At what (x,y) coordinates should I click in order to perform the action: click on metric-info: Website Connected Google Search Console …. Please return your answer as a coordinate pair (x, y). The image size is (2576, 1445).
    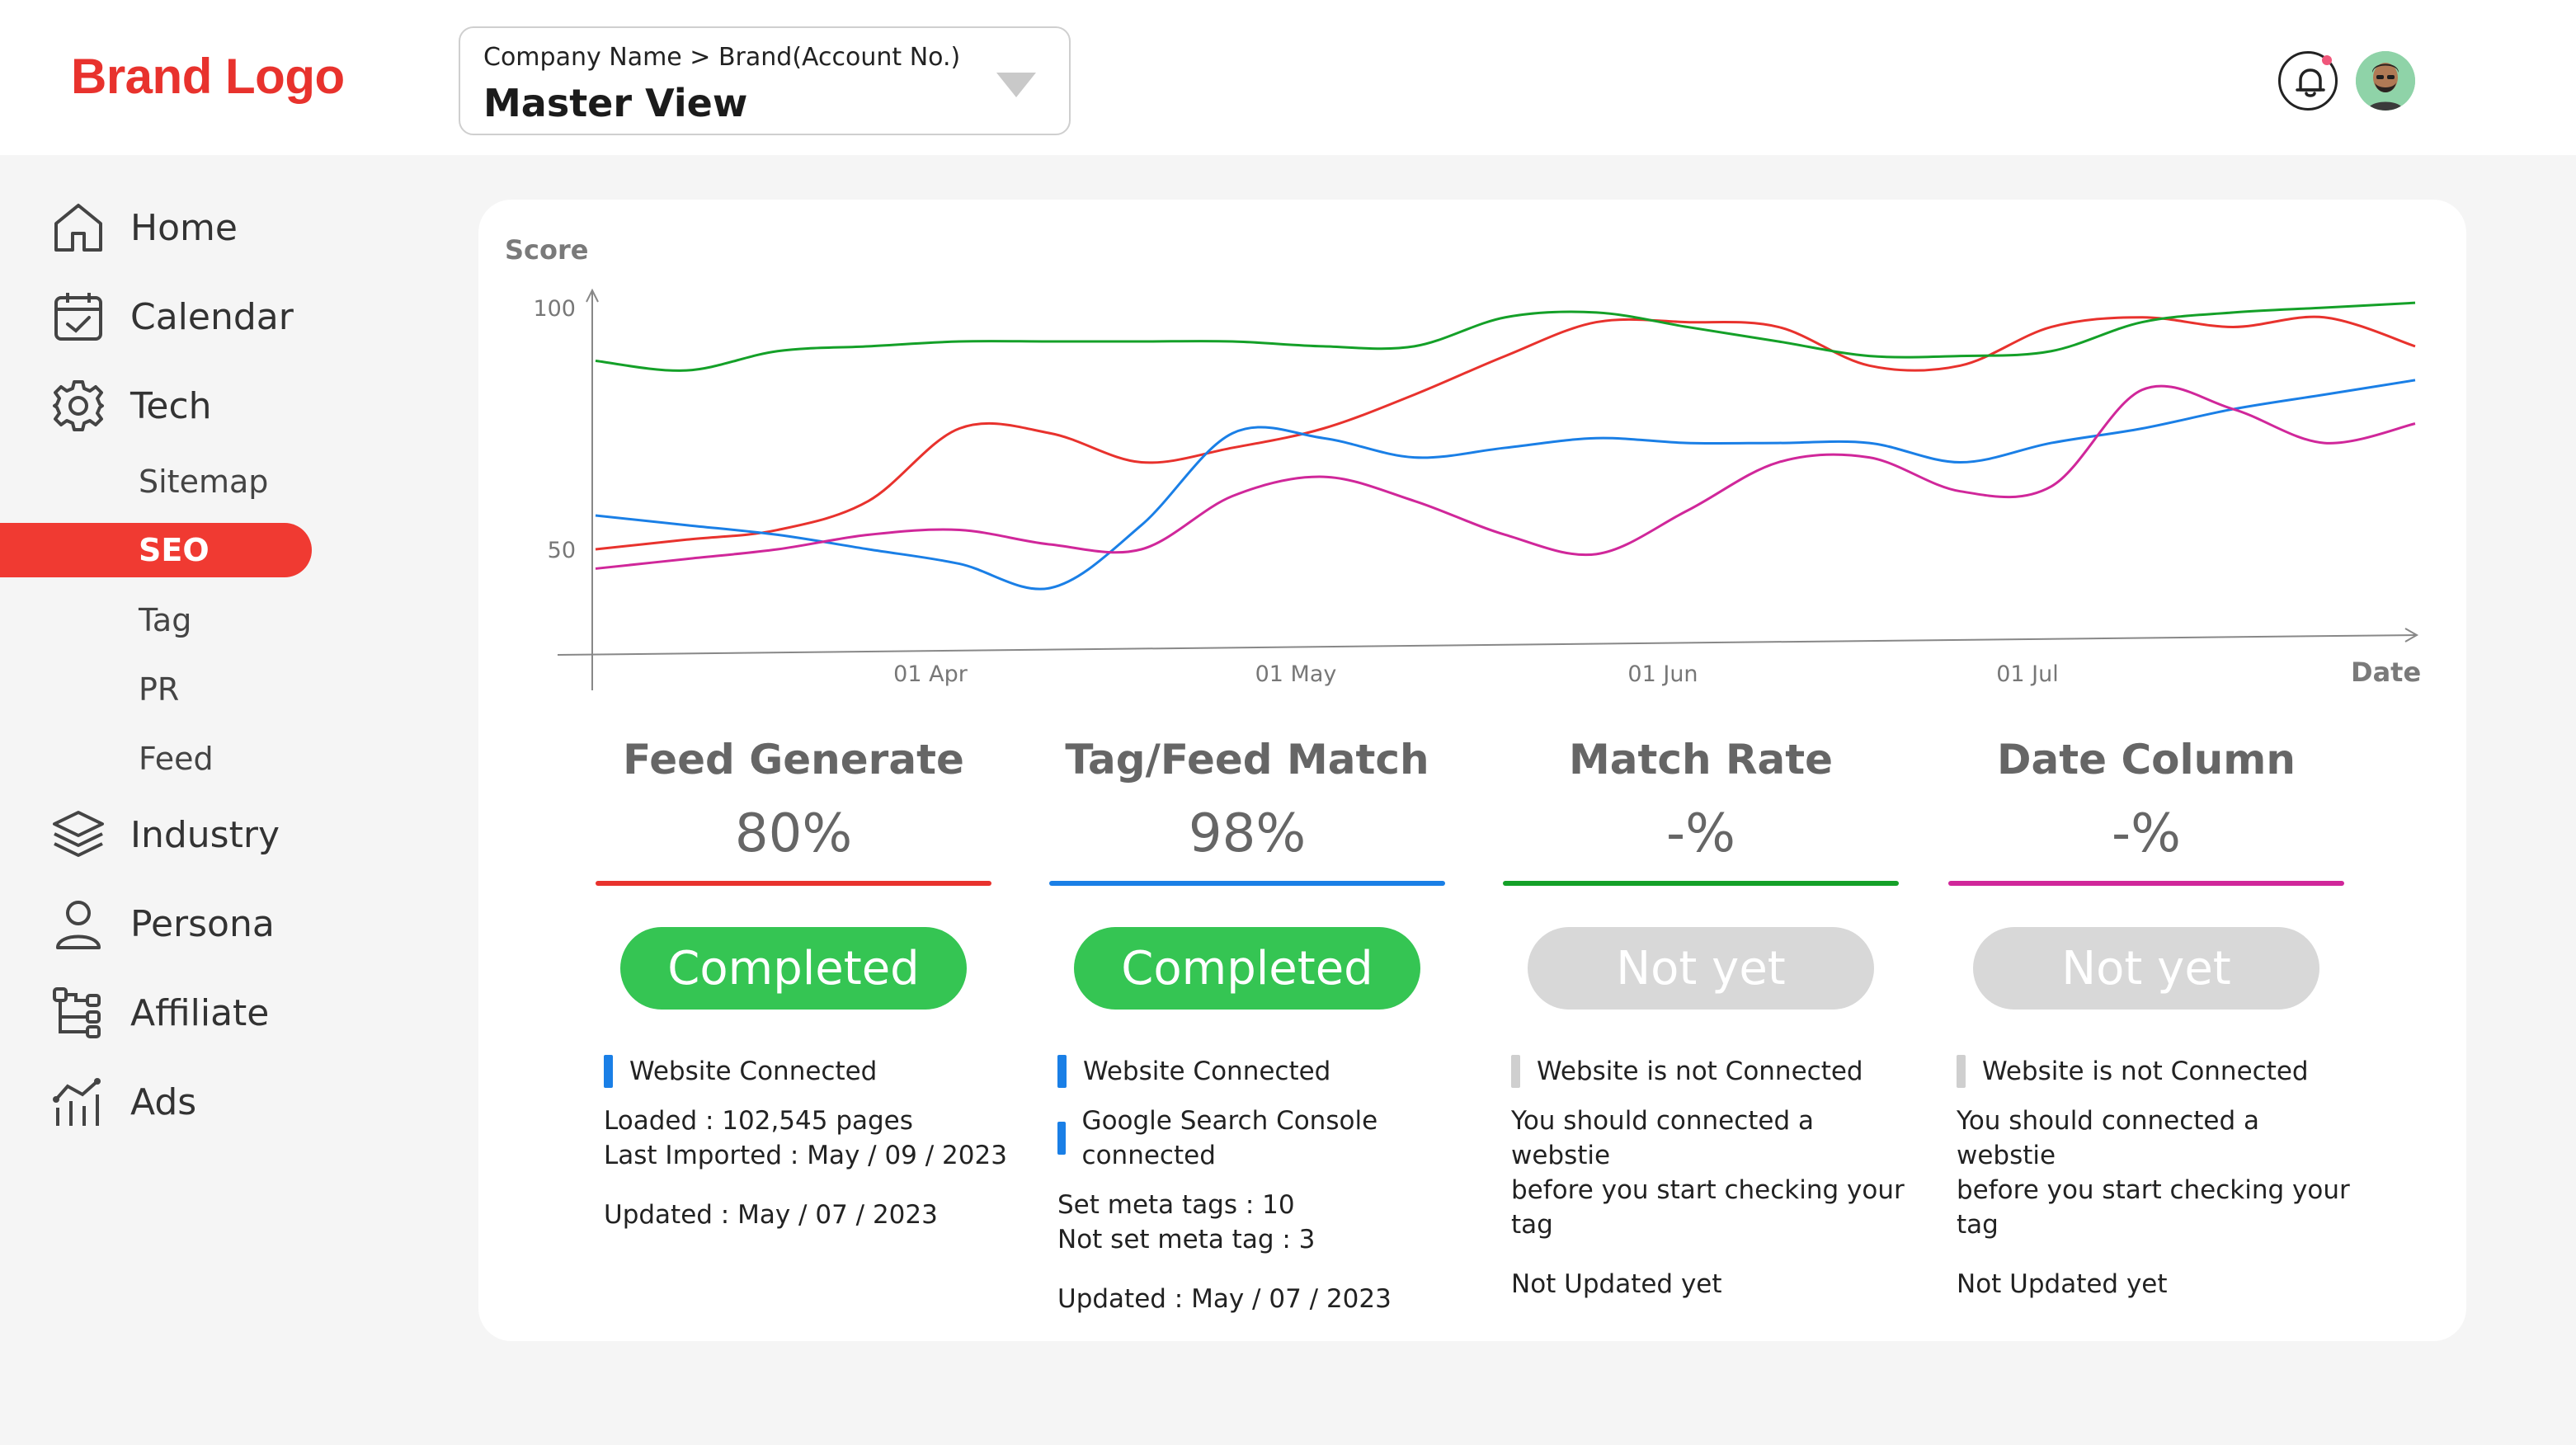
    Looking at the image, I should click on (1259, 1185).